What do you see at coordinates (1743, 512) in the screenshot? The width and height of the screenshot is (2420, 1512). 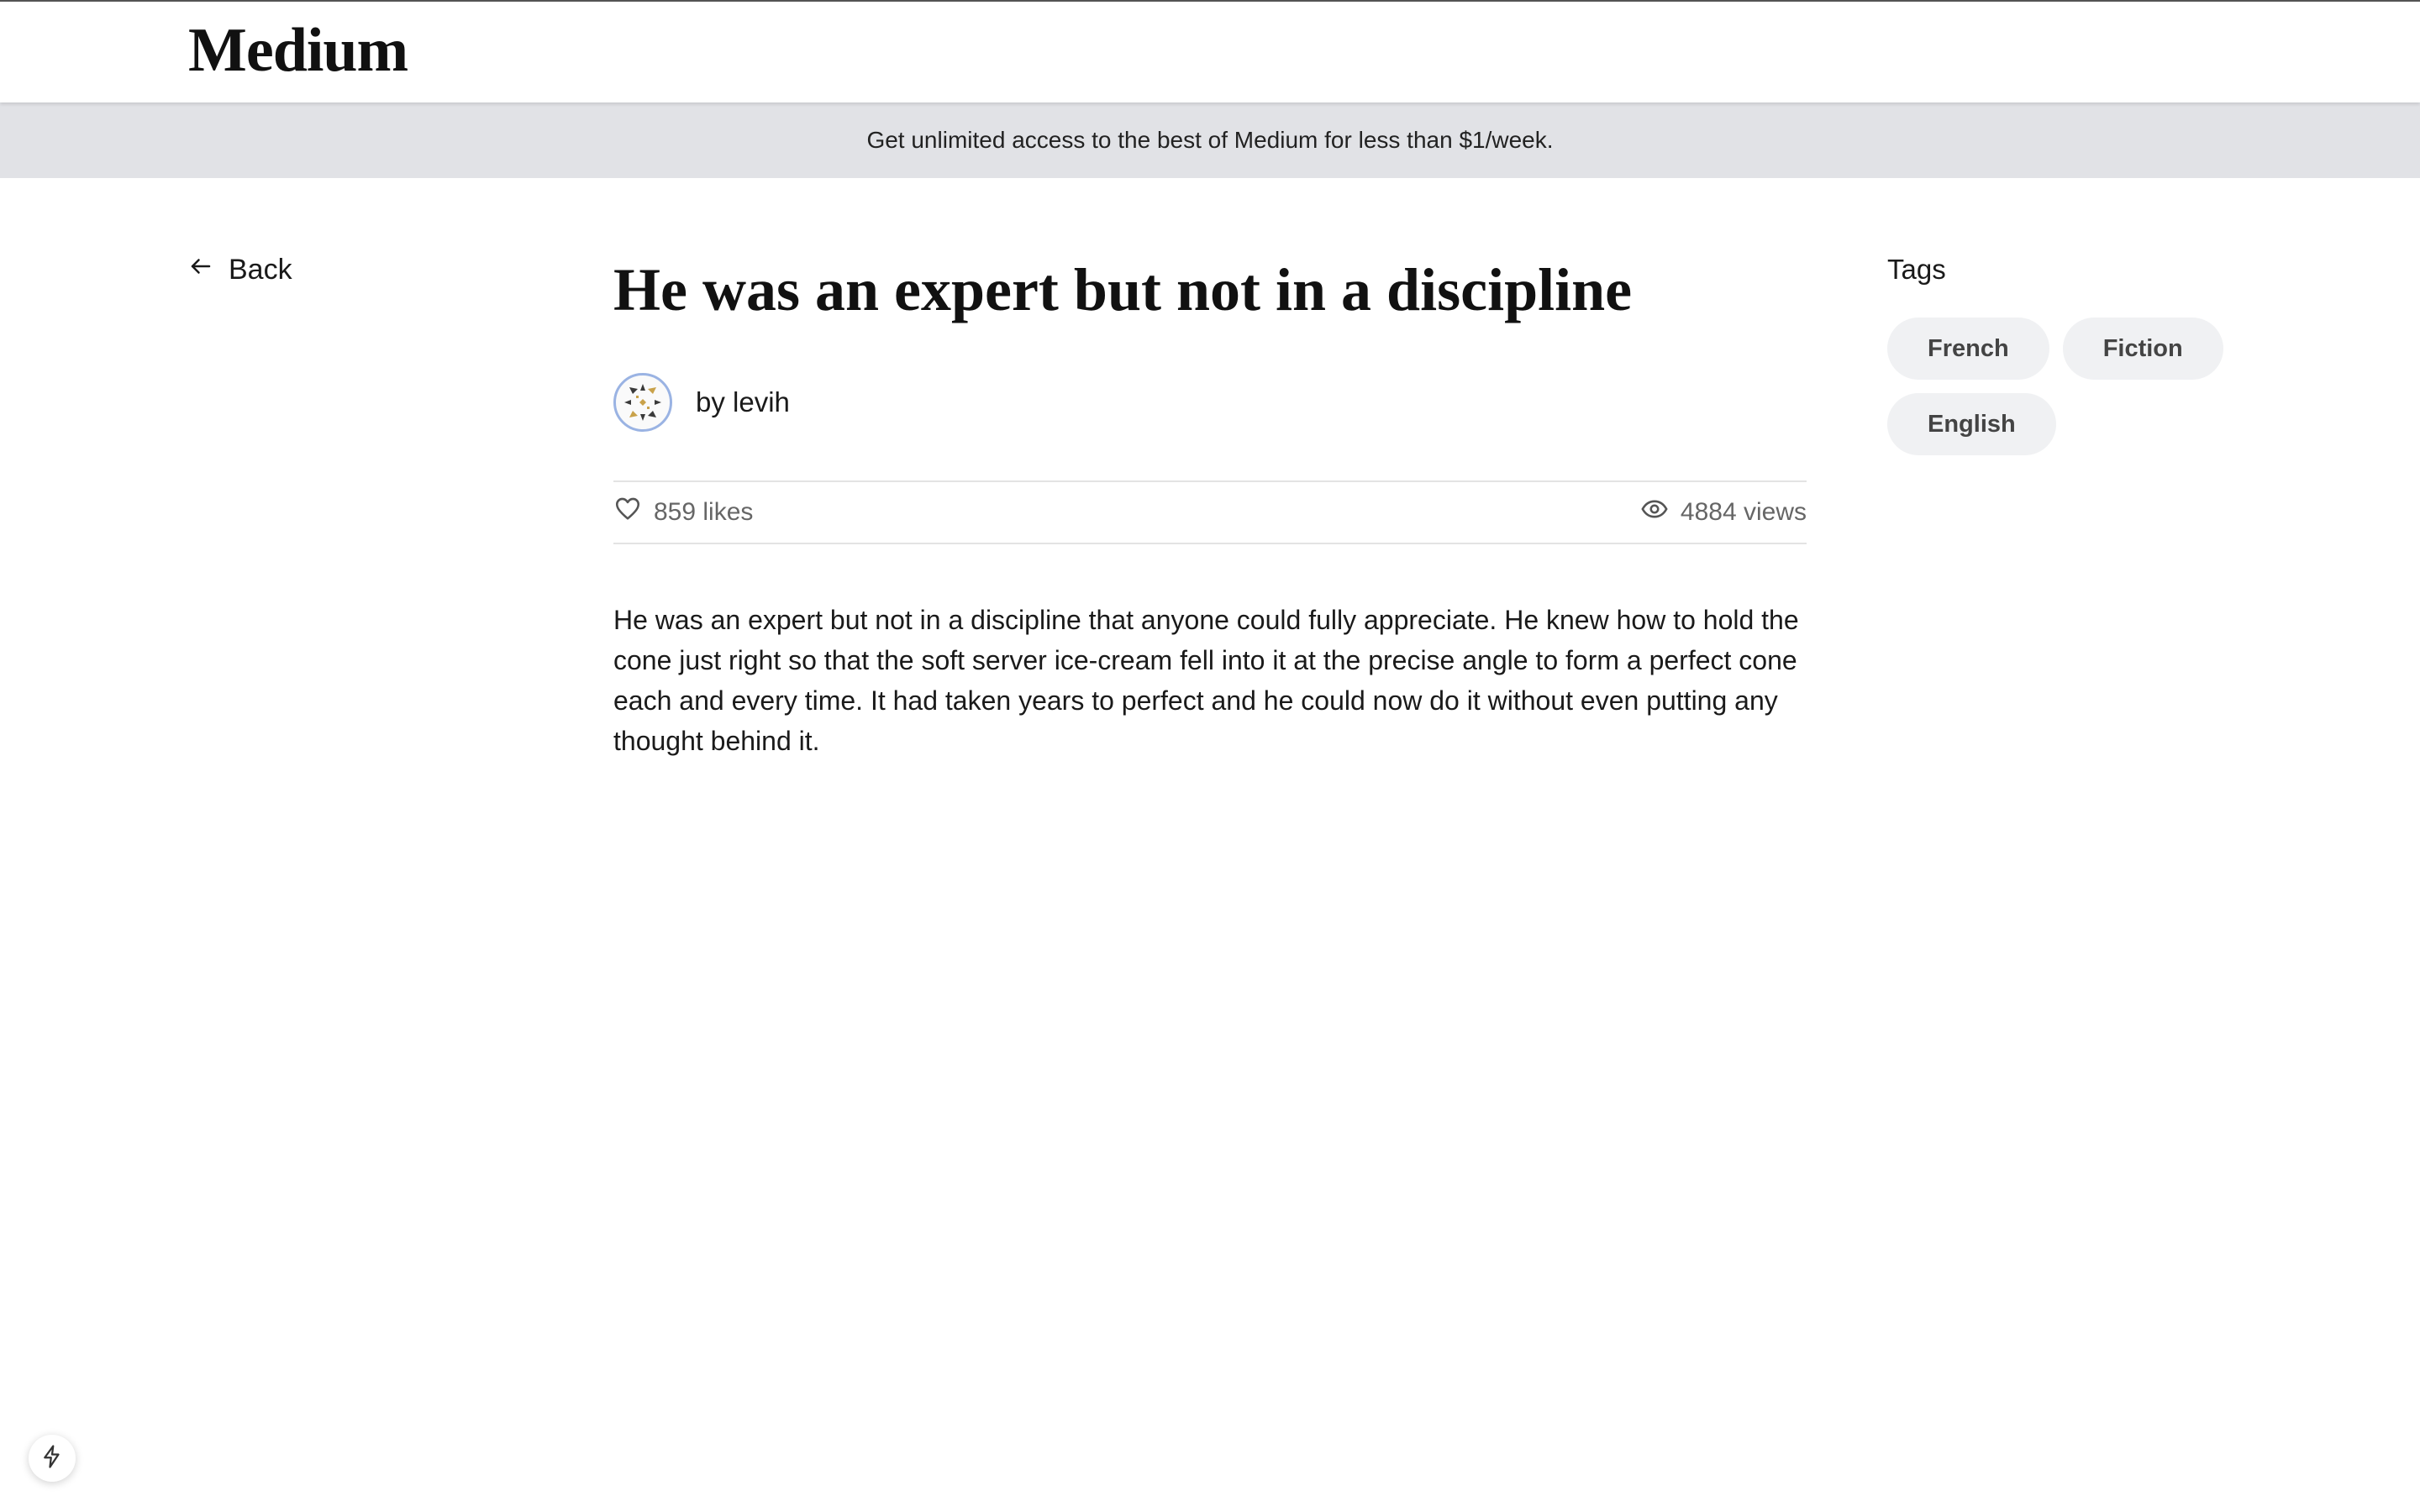 I see `views-count: 4884 views` at bounding box center [1743, 512].